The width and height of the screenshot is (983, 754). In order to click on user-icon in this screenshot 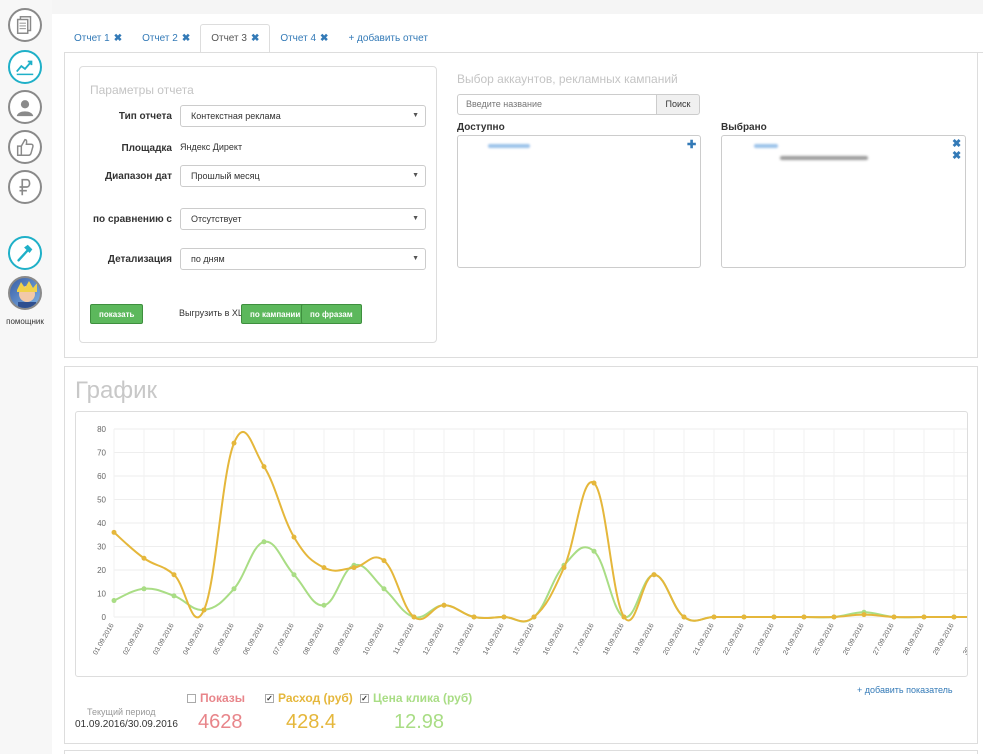, I will do `click(25, 107)`.